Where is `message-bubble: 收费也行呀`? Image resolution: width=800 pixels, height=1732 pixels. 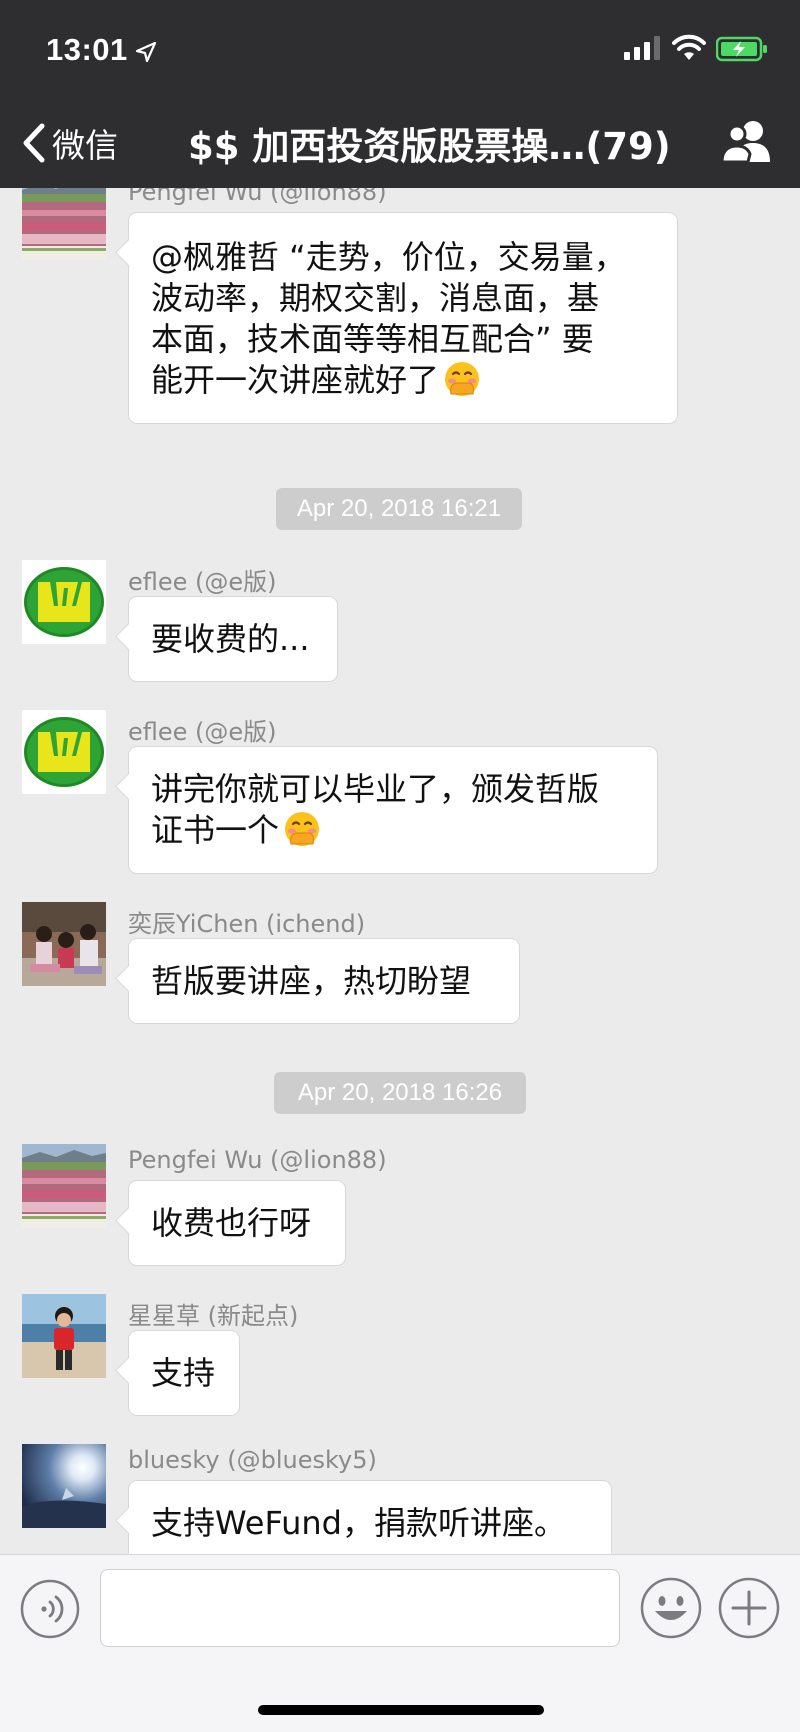 message-bubble: 收费也行呀 is located at coordinates (237, 1223).